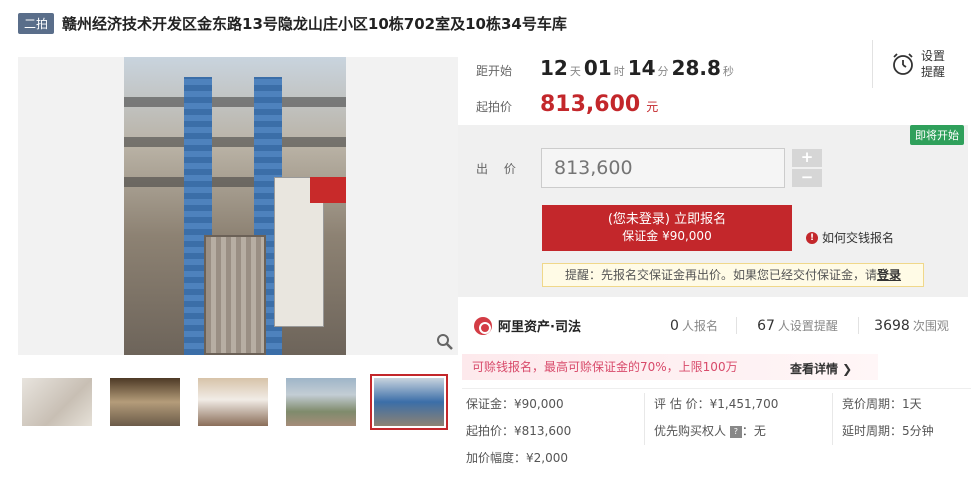 The width and height of the screenshot is (971, 489). I want to click on entrance-door, so click(235, 295).